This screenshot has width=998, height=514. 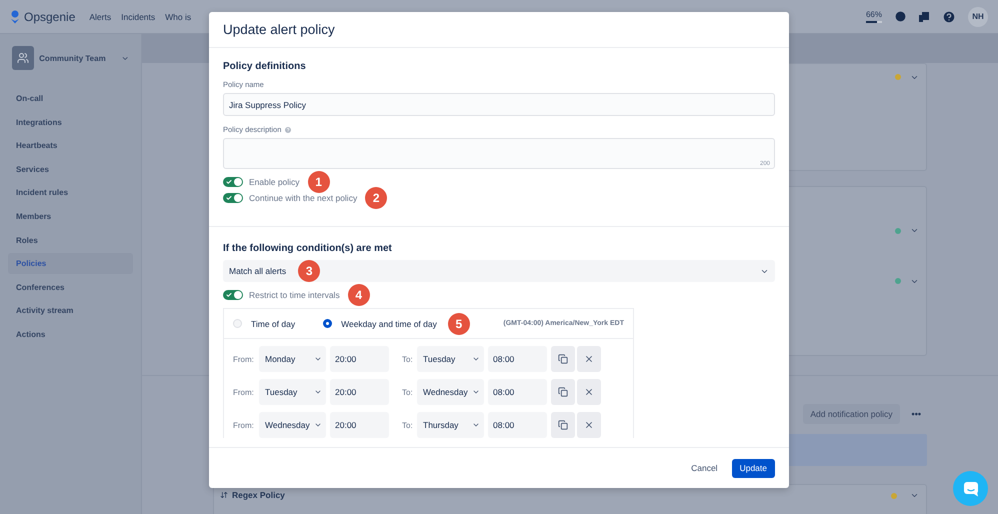 What do you see at coordinates (359, 295) in the screenshot?
I see `step-marker: 4` at bounding box center [359, 295].